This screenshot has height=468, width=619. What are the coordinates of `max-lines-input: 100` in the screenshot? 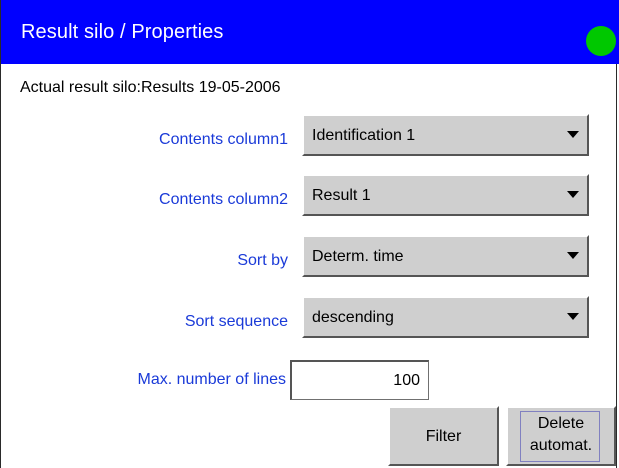 It's located at (359, 380).